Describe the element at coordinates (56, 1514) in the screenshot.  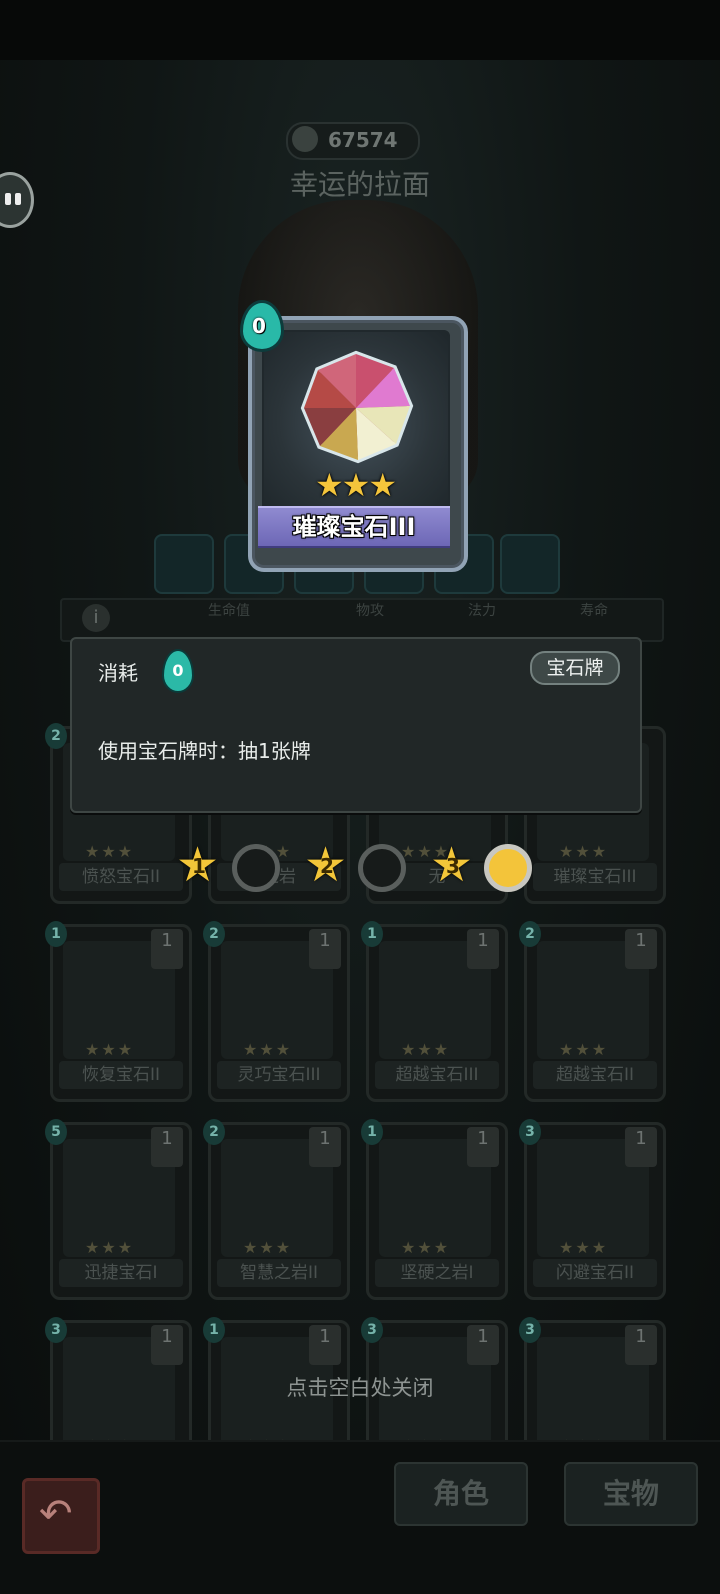
I see `back-arrow-icon: ↶` at that location.